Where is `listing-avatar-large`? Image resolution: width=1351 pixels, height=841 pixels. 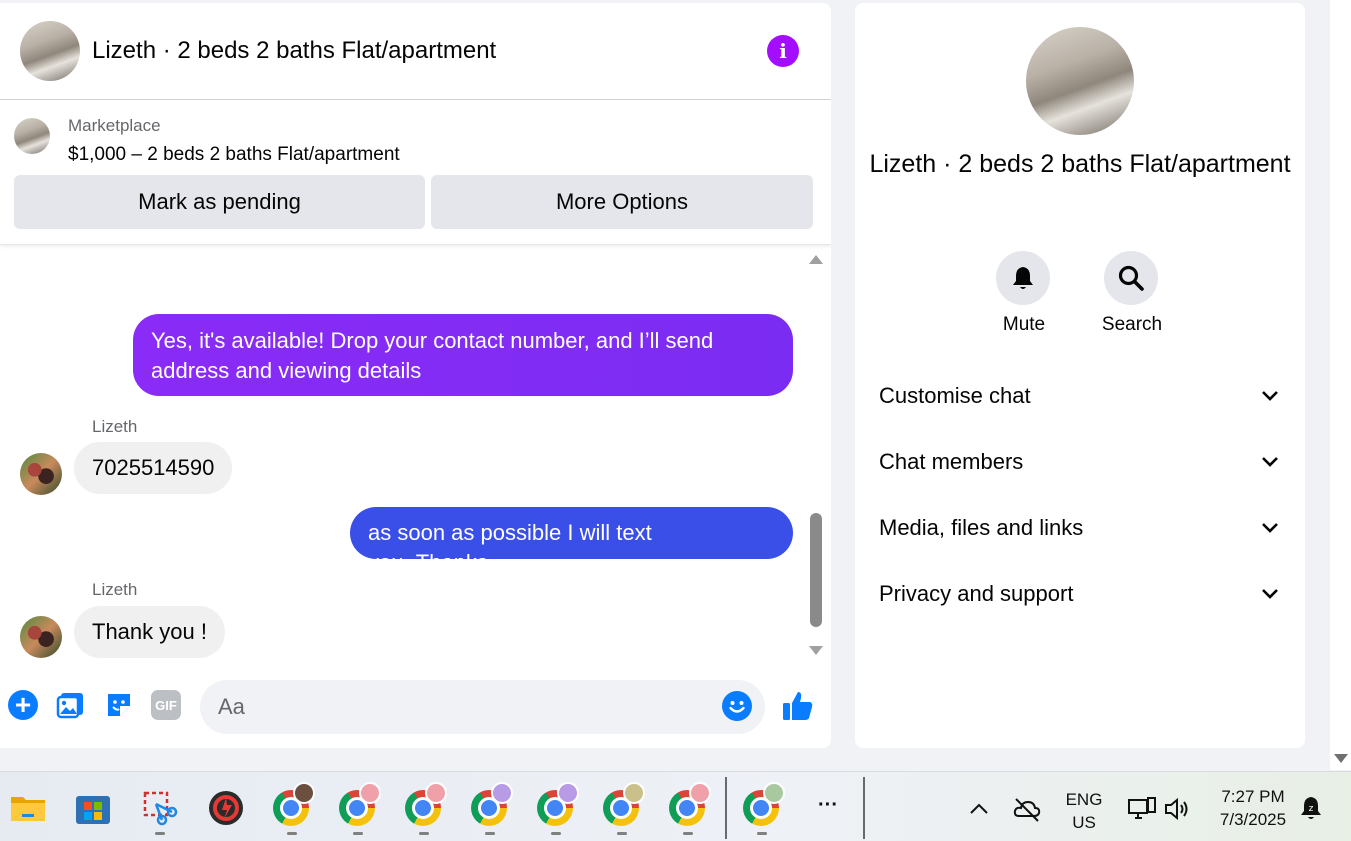
listing-avatar-large is located at coordinates (1080, 81).